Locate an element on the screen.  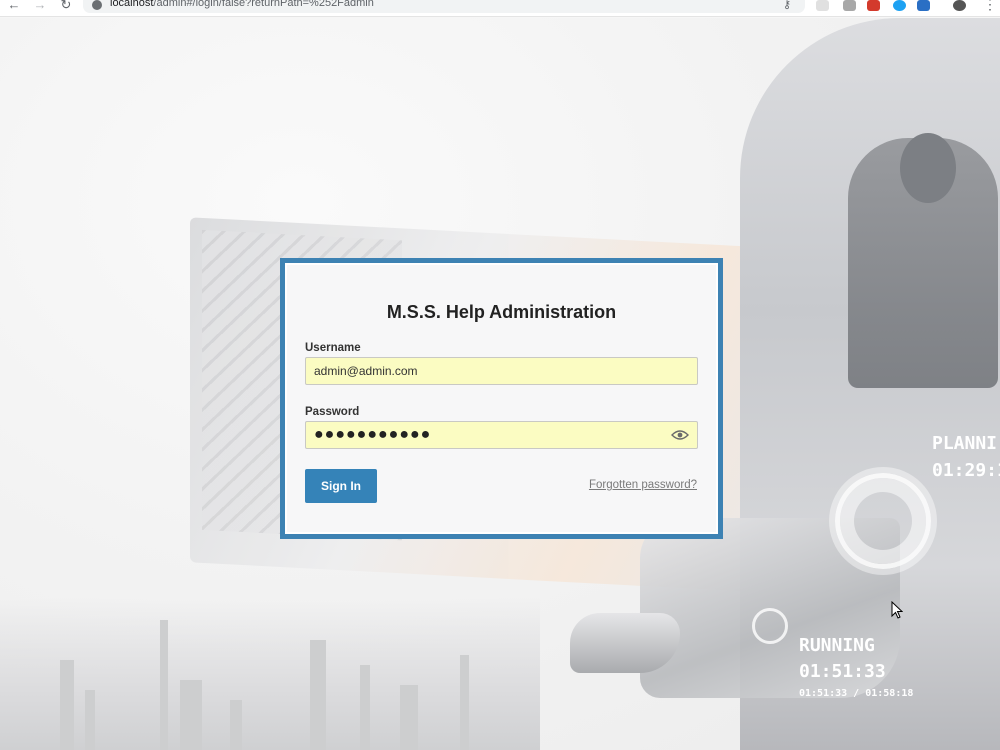
small-gauge-ring-icon is located at coordinates (770, 626).